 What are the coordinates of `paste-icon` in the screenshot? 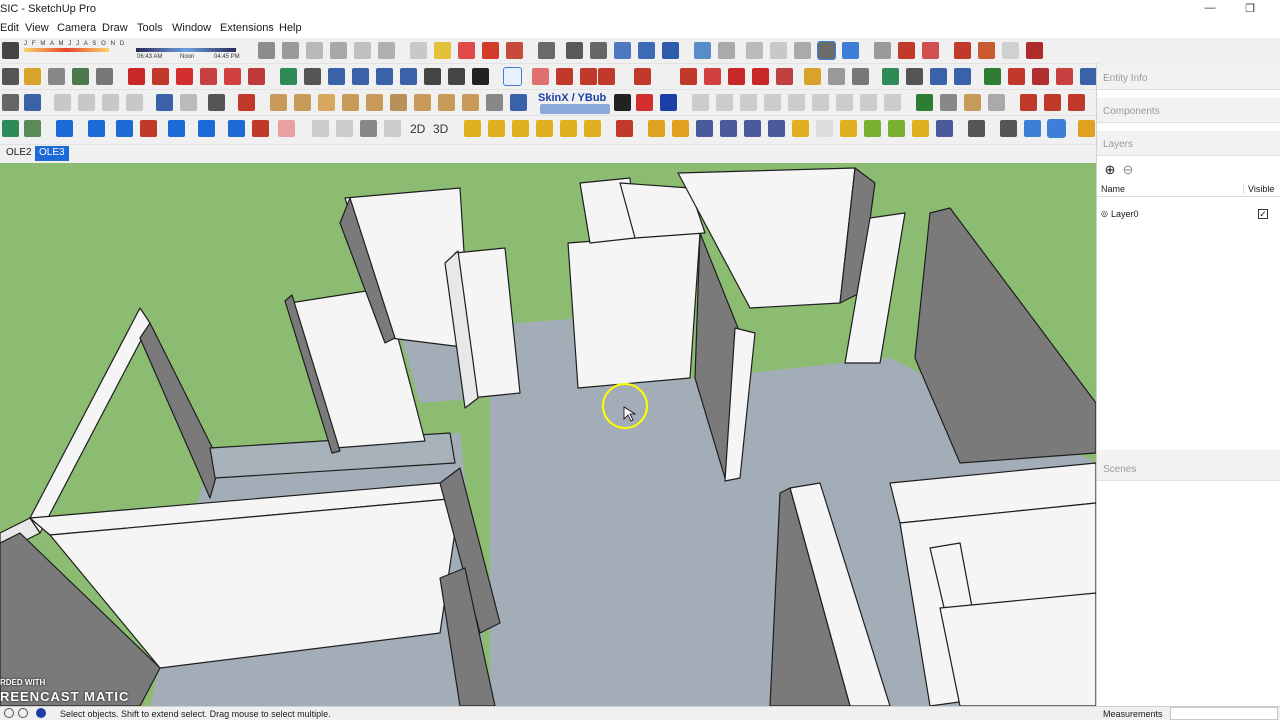 It's located at (110, 102).